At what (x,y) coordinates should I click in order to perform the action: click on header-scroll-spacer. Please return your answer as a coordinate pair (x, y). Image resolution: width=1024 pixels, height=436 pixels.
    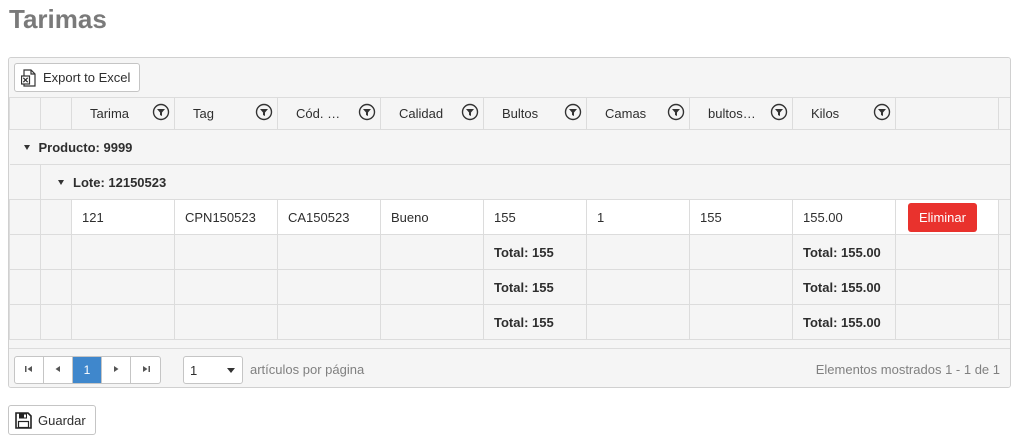
    Looking at the image, I should click on (1004, 113).